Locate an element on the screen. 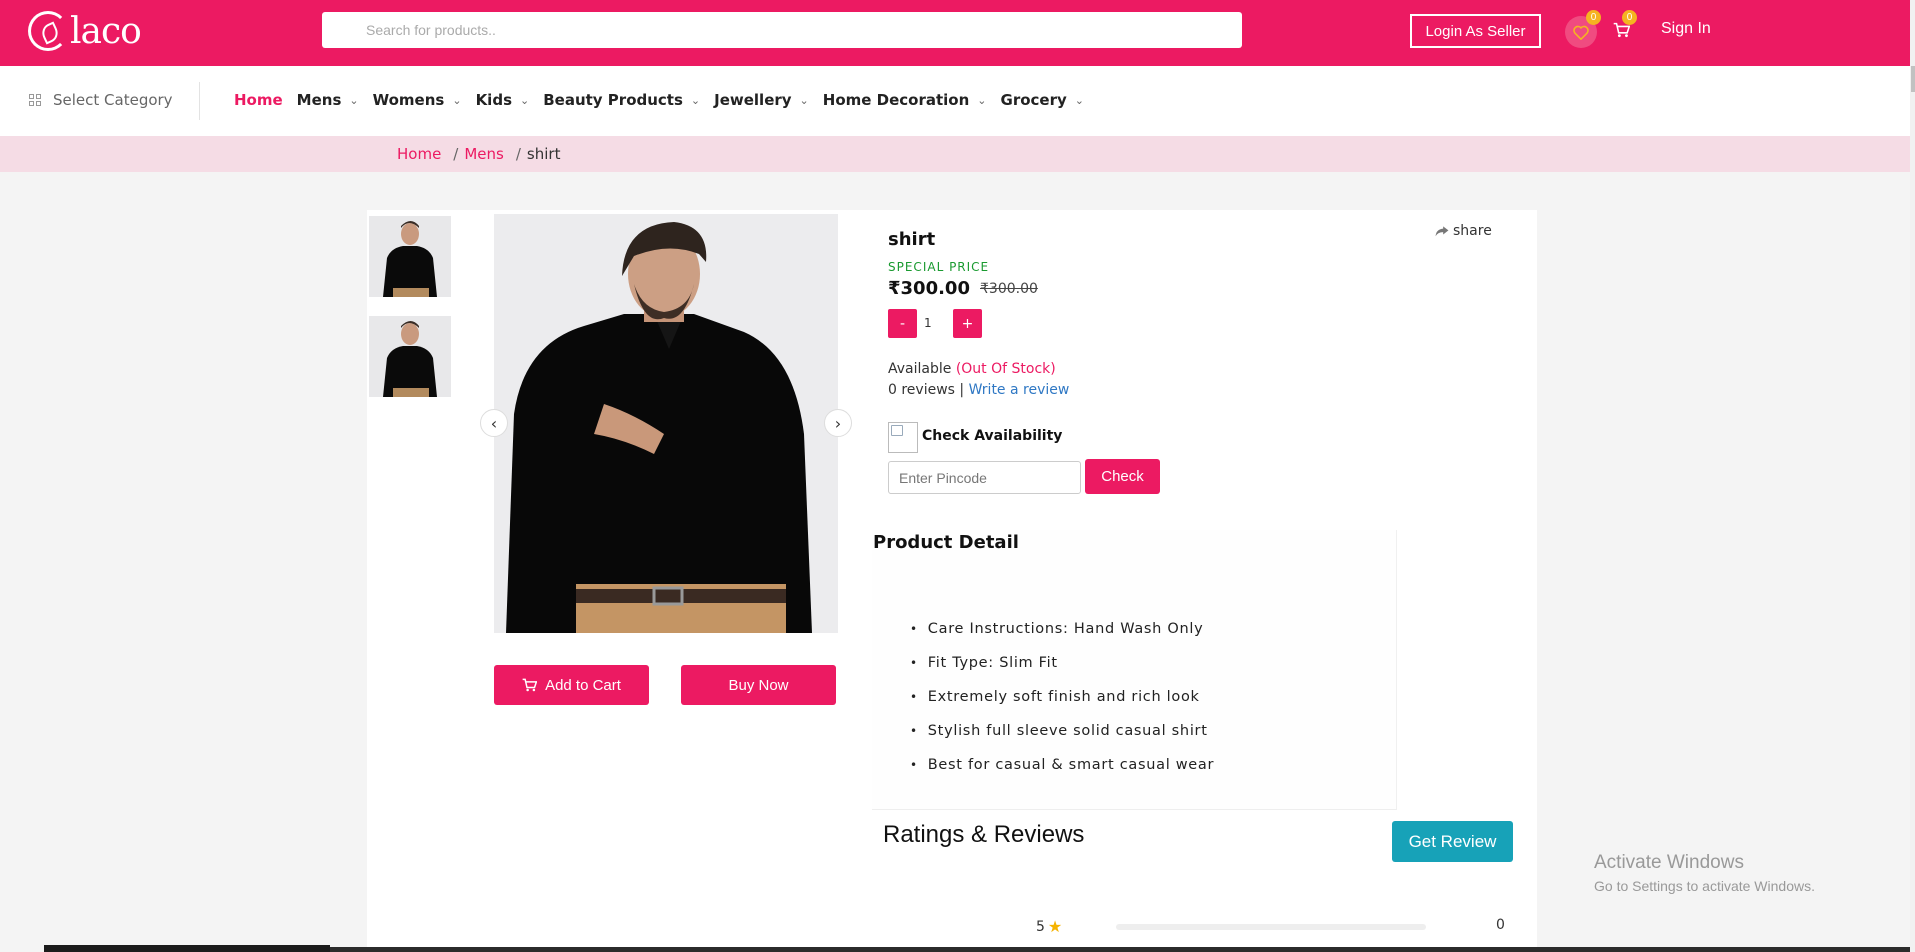 The height and width of the screenshot is (952, 1915). breadcrumb-mens: Mens is located at coordinates (484, 154).